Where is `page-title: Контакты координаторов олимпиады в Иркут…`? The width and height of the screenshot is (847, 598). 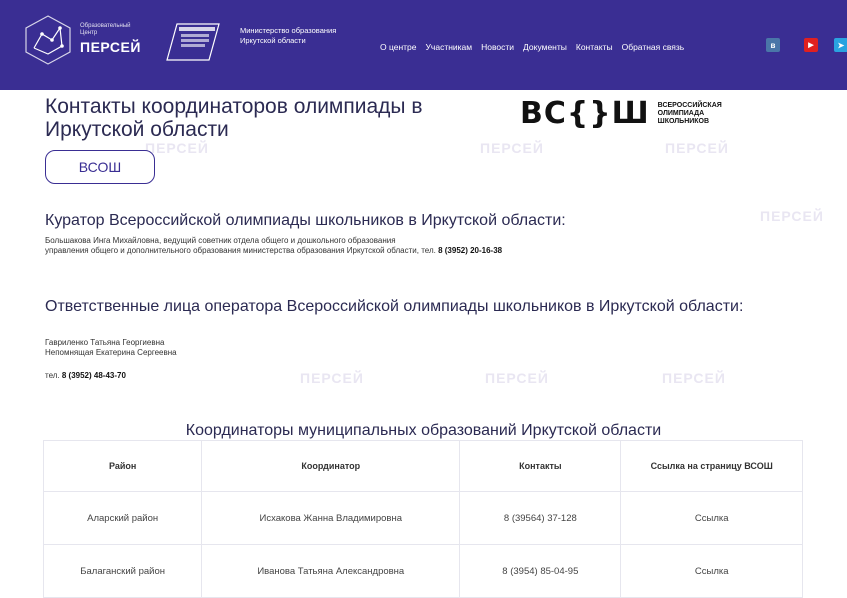
page-title: Контакты координаторов олимпиады в Иркут… is located at coordinates (234, 118).